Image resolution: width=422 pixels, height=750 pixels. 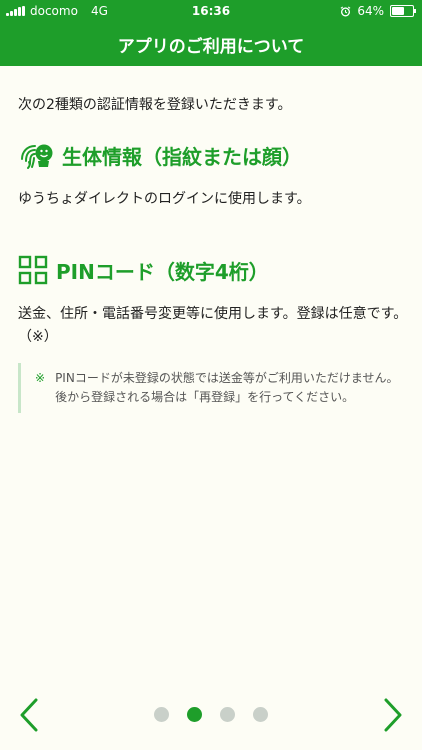 I want to click on pin-title: PINコード（数字4桁）, so click(x=162, y=271).